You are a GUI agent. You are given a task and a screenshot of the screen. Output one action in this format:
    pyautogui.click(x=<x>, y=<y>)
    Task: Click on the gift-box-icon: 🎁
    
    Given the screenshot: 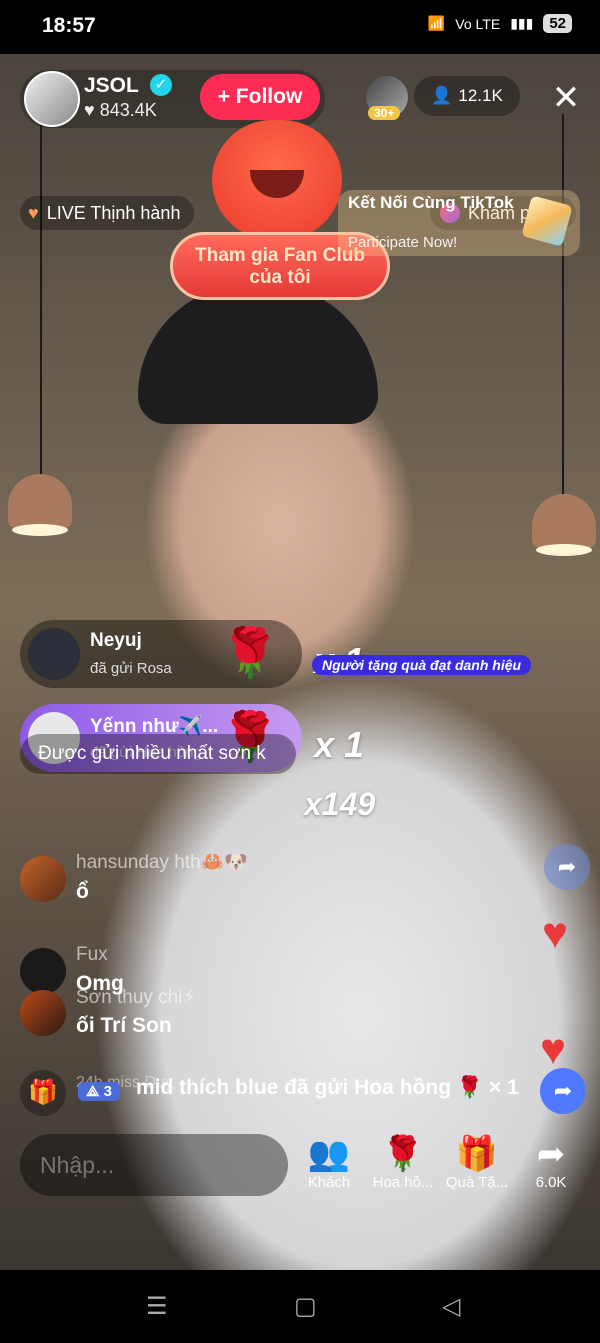 What is the action you would take?
    pyautogui.click(x=43, y=1093)
    